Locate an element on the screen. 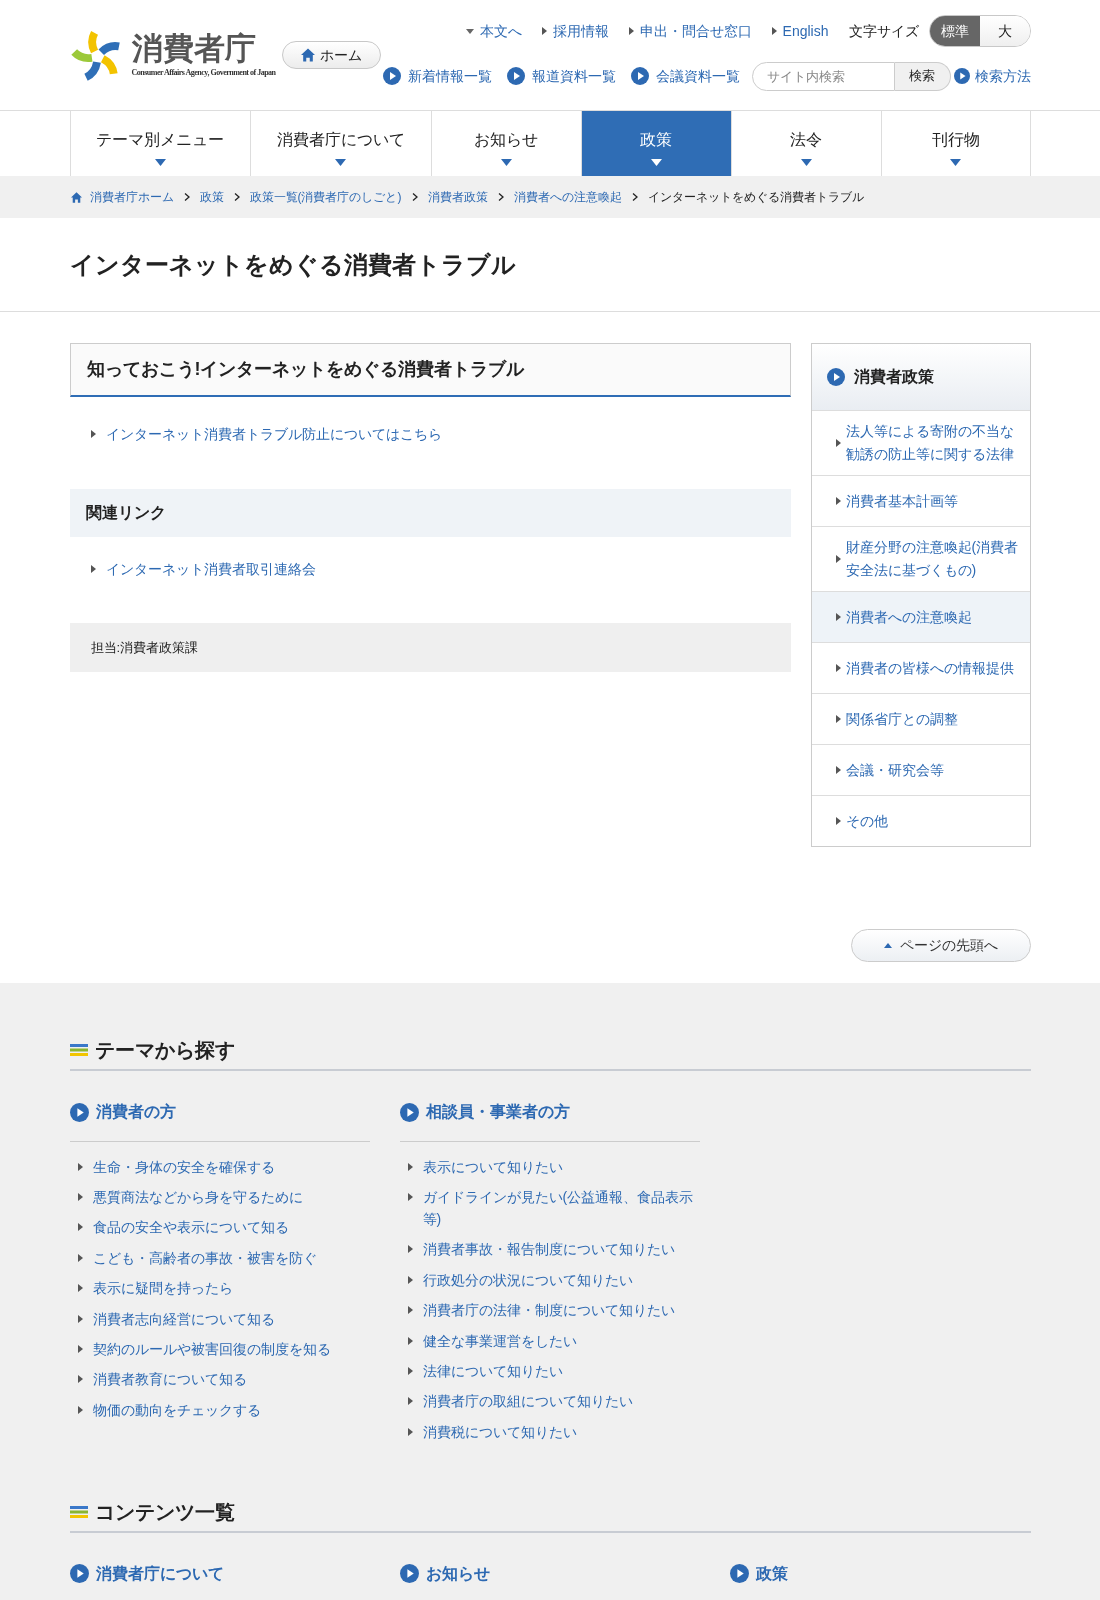  search-help-link: 検索方法 is located at coordinates (992, 76).